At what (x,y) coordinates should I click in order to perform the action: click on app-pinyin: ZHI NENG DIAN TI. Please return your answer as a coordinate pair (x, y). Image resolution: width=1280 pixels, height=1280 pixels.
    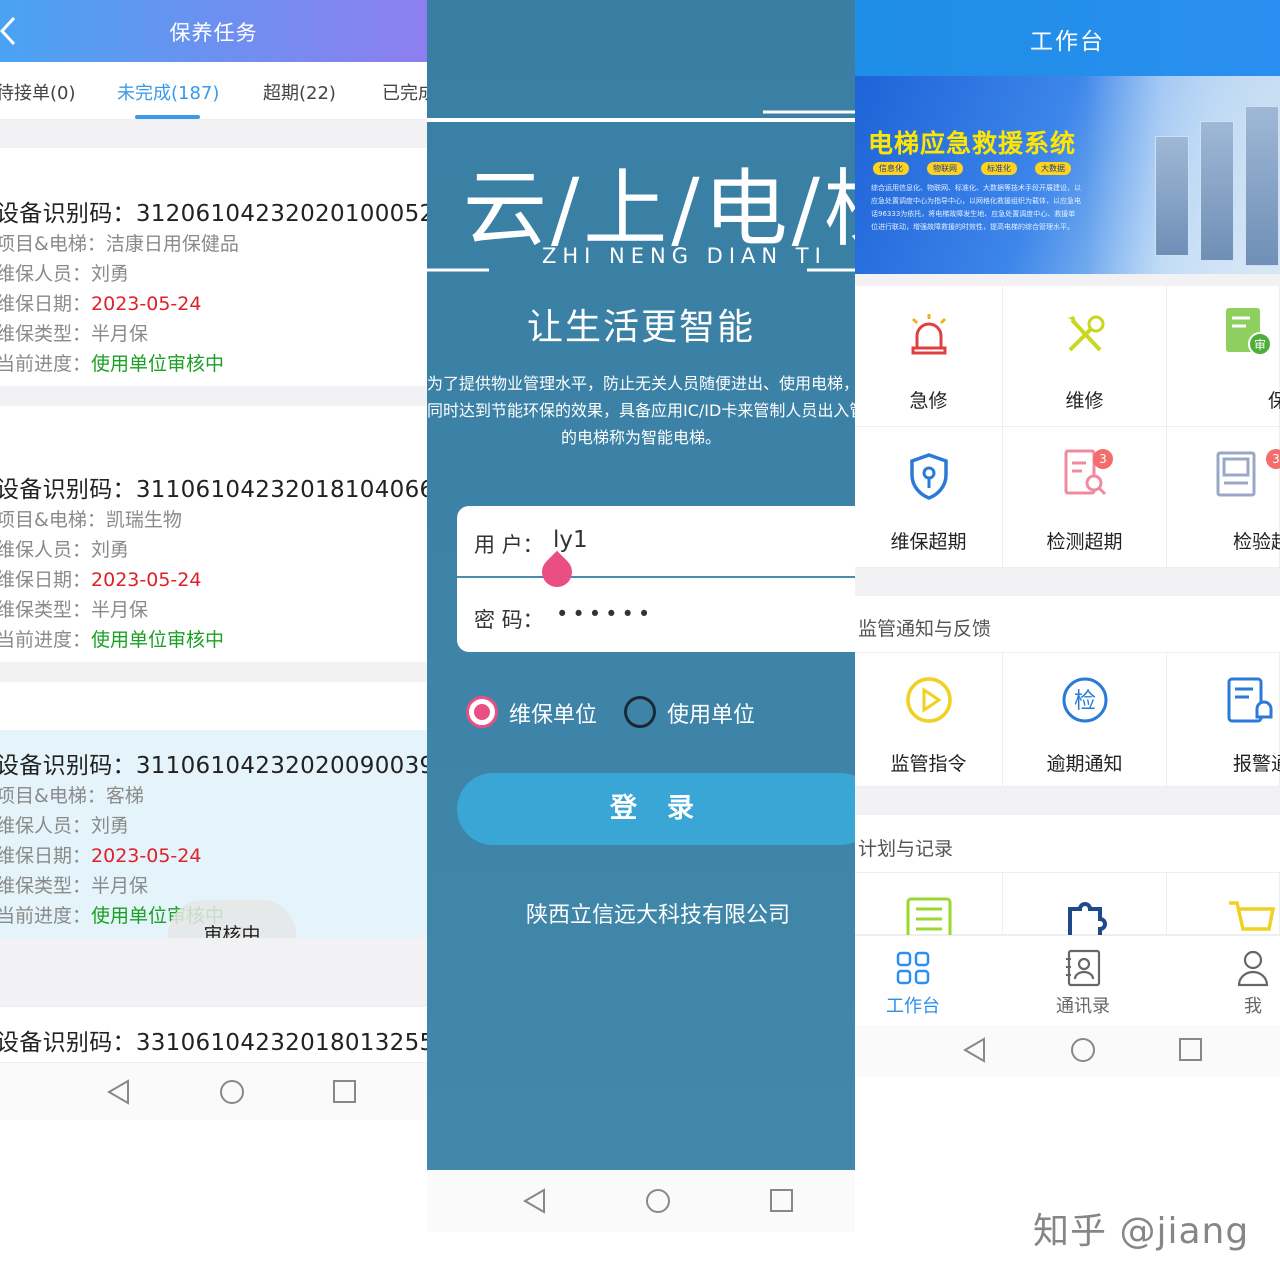
    Looking at the image, I should click on (684, 256).